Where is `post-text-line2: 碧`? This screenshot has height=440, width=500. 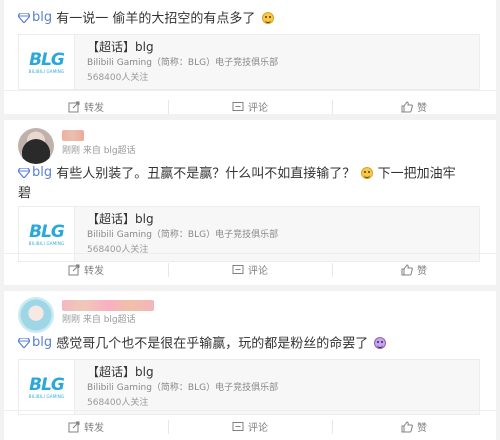
post-text-line2: 碧 is located at coordinates (25, 193).